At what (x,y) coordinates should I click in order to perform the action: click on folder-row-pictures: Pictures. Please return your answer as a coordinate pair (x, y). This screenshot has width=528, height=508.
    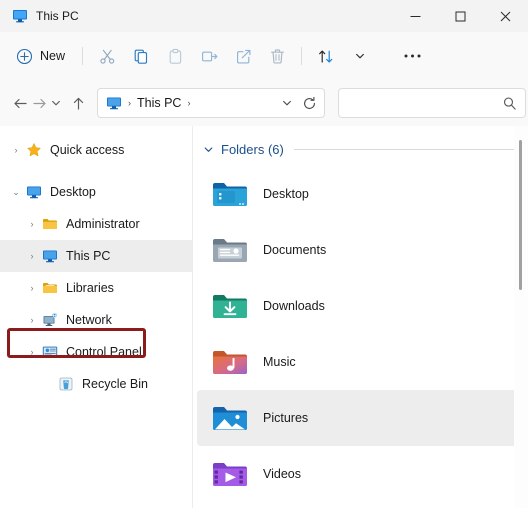
    Looking at the image, I should click on (357, 418).